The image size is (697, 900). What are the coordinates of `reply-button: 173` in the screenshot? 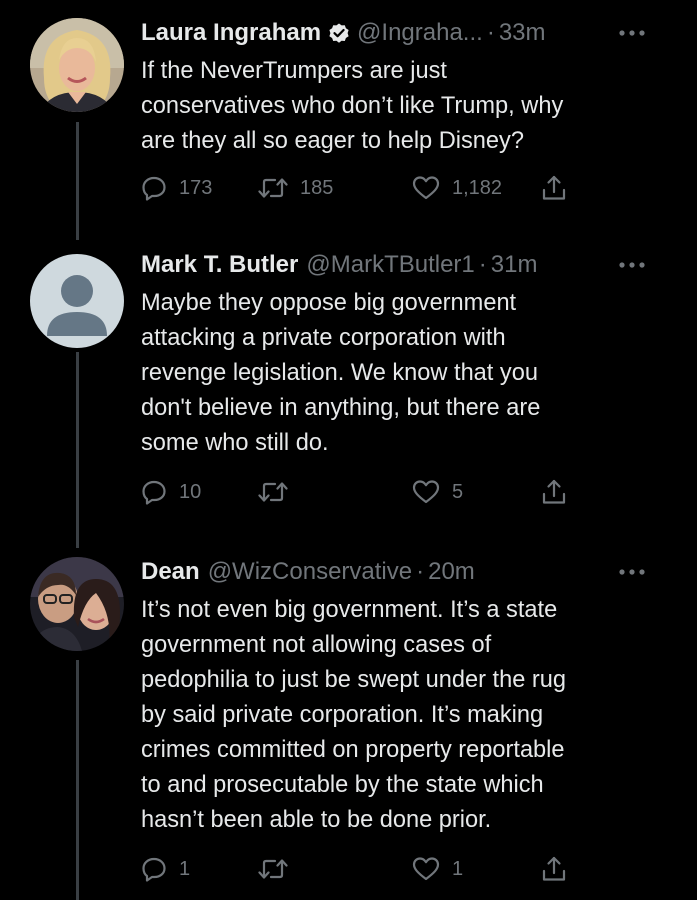 It's located at (176, 188).